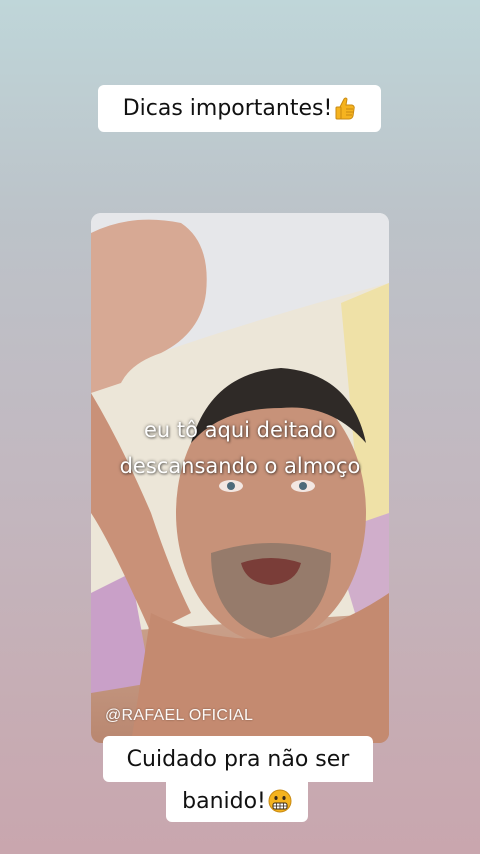 This screenshot has height=854, width=480. Describe the element at coordinates (227, 108) in the screenshot. I see `top-caption-text: Dicas importantes!` at that location.